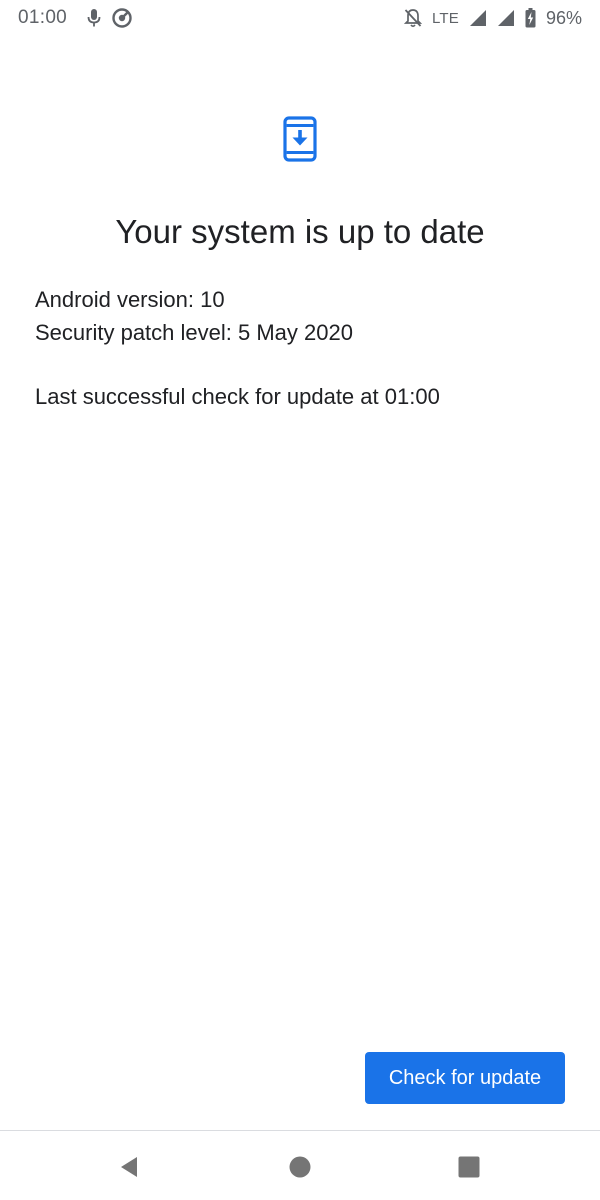  Describe the element at coordinates (129, 1167) in the screenshot. I see `back-icon` at that location.